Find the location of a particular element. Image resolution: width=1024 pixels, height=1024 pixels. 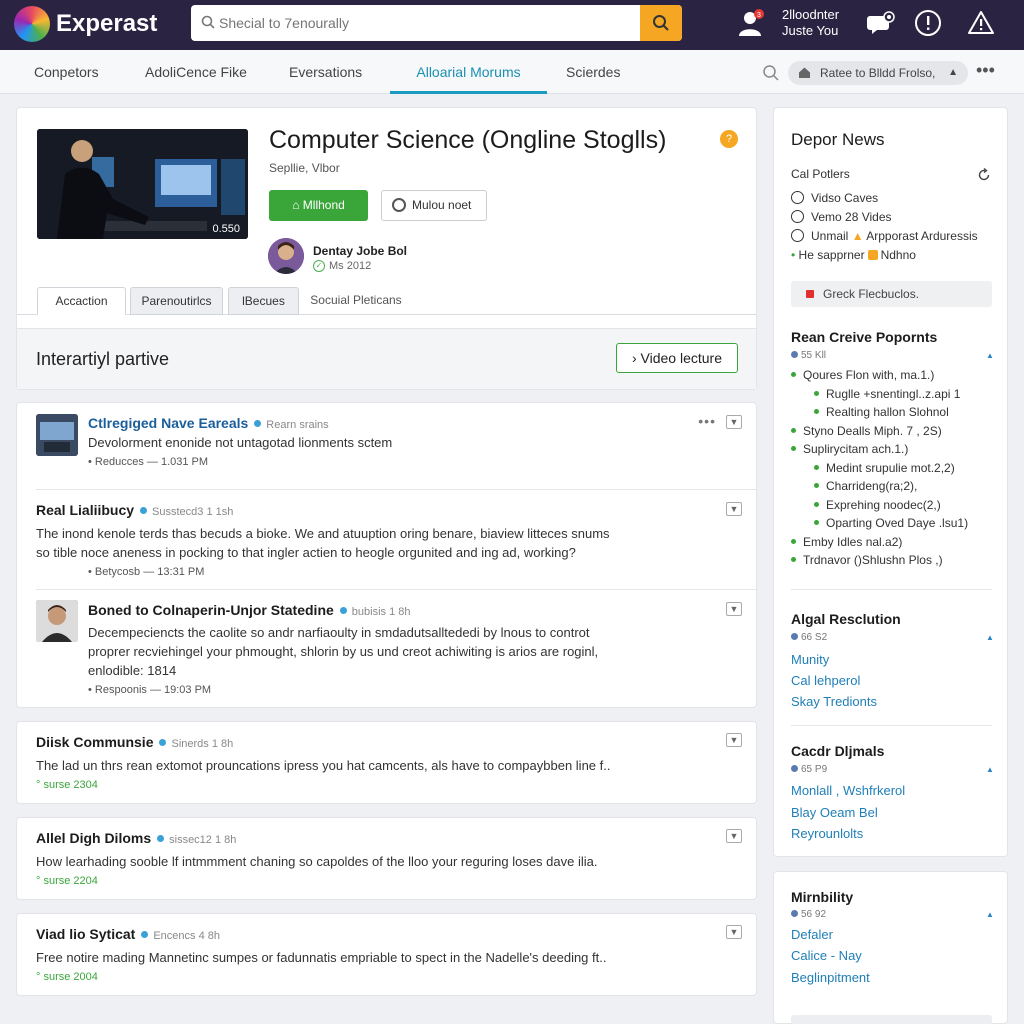

section-link: Cal lehperol is located at coordinates (825, 680).